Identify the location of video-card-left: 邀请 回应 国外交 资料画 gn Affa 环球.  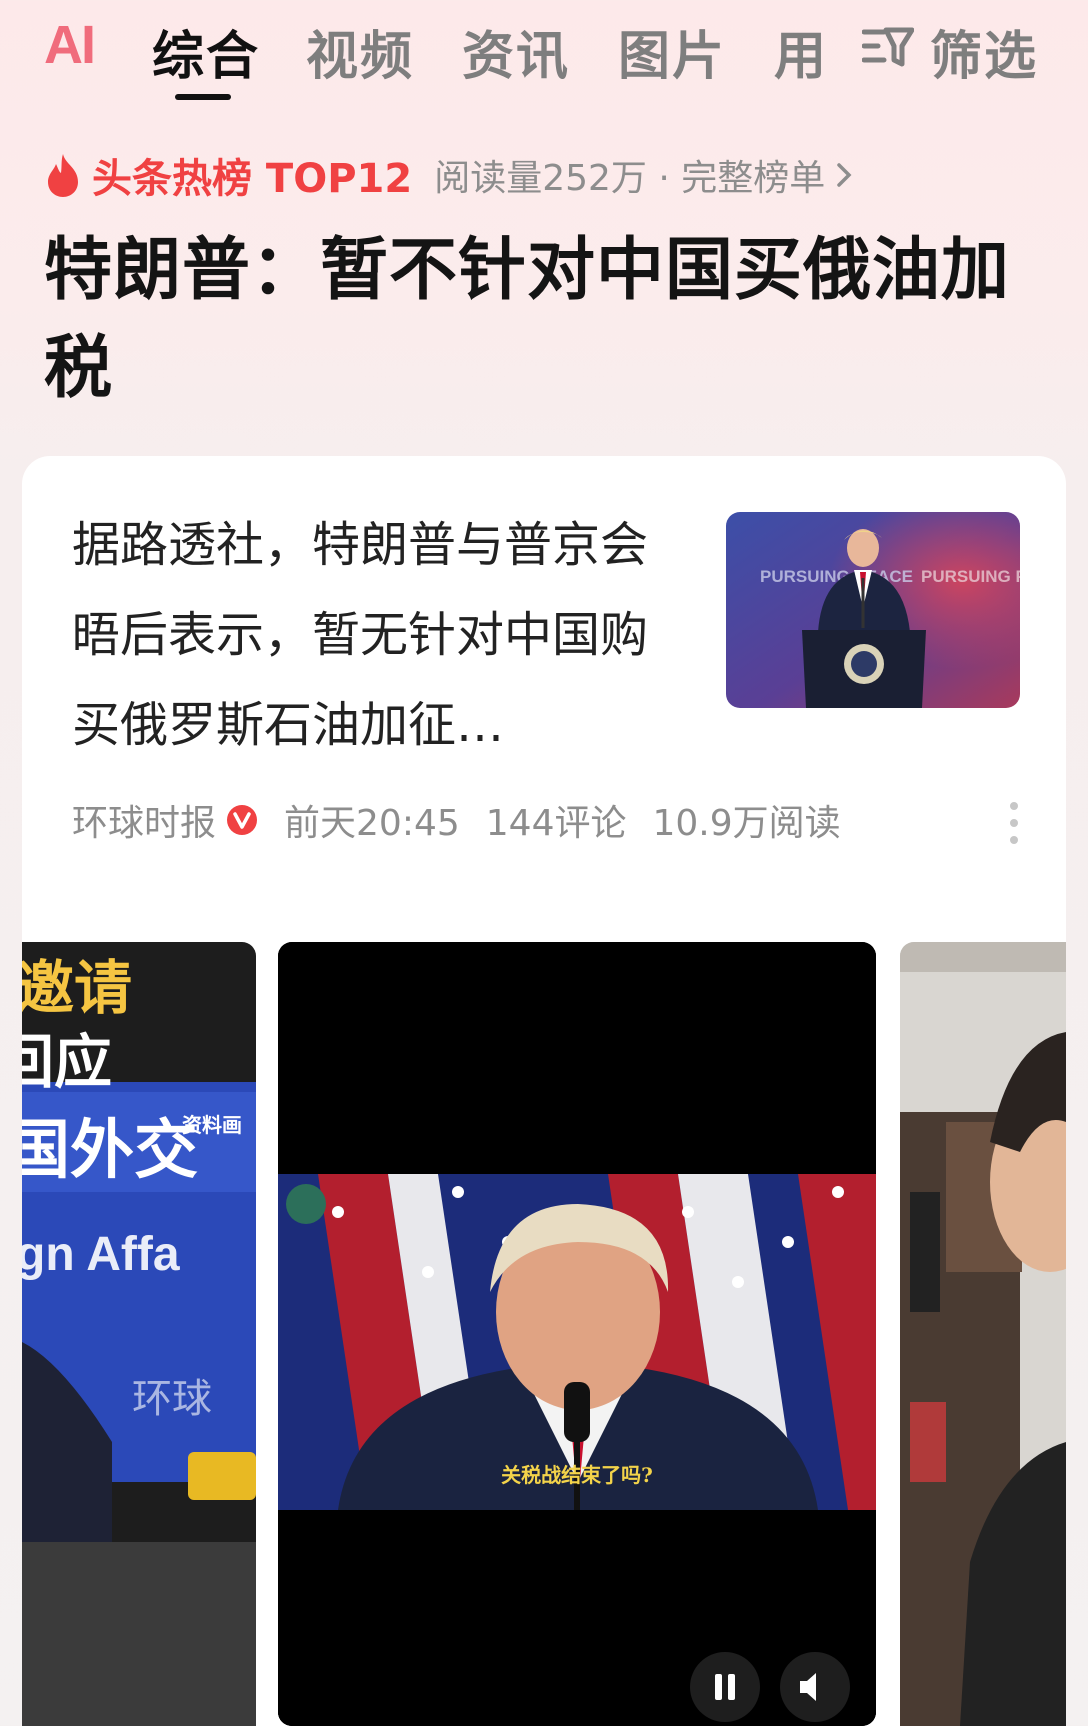
(139, 1334).